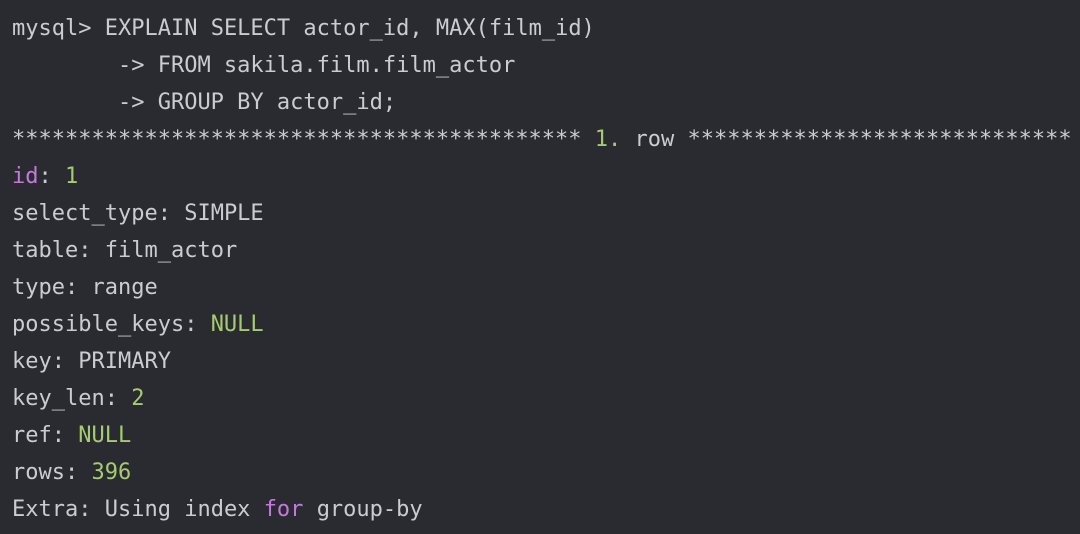  What do you see at coordinates (608, 139) in the screenshot?
I see `row-number: 1.` at bounding box center [608, 139].